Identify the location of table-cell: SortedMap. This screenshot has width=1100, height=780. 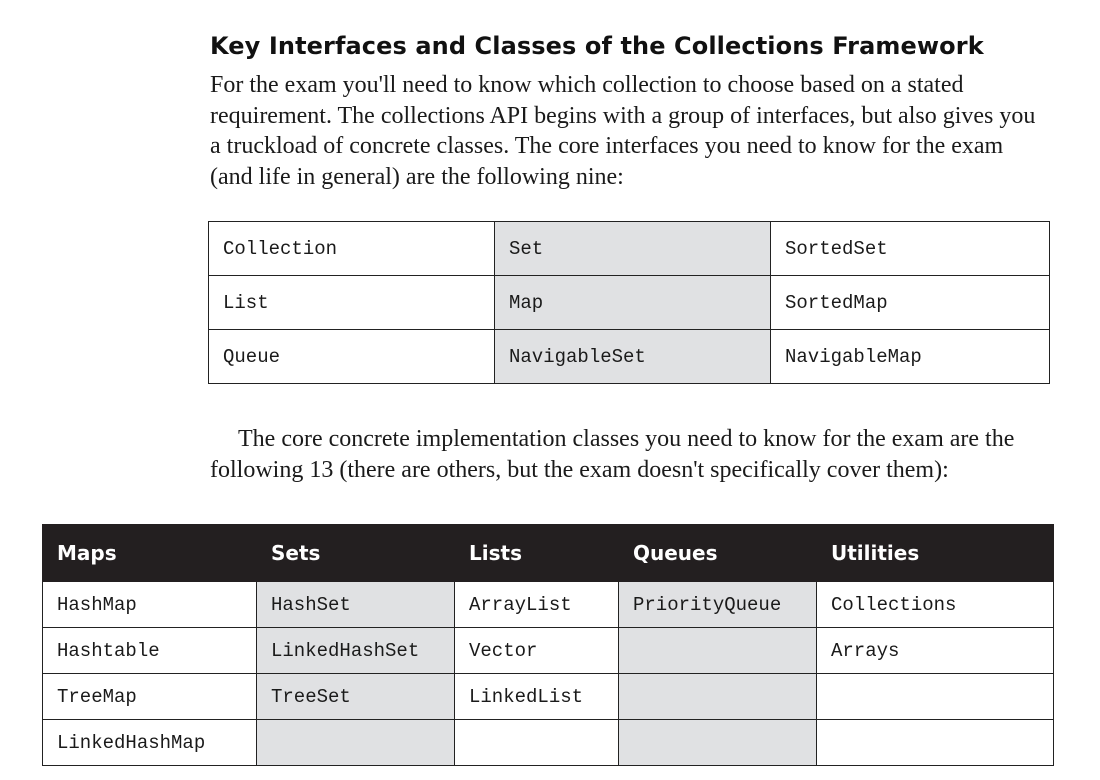
(910, 302).